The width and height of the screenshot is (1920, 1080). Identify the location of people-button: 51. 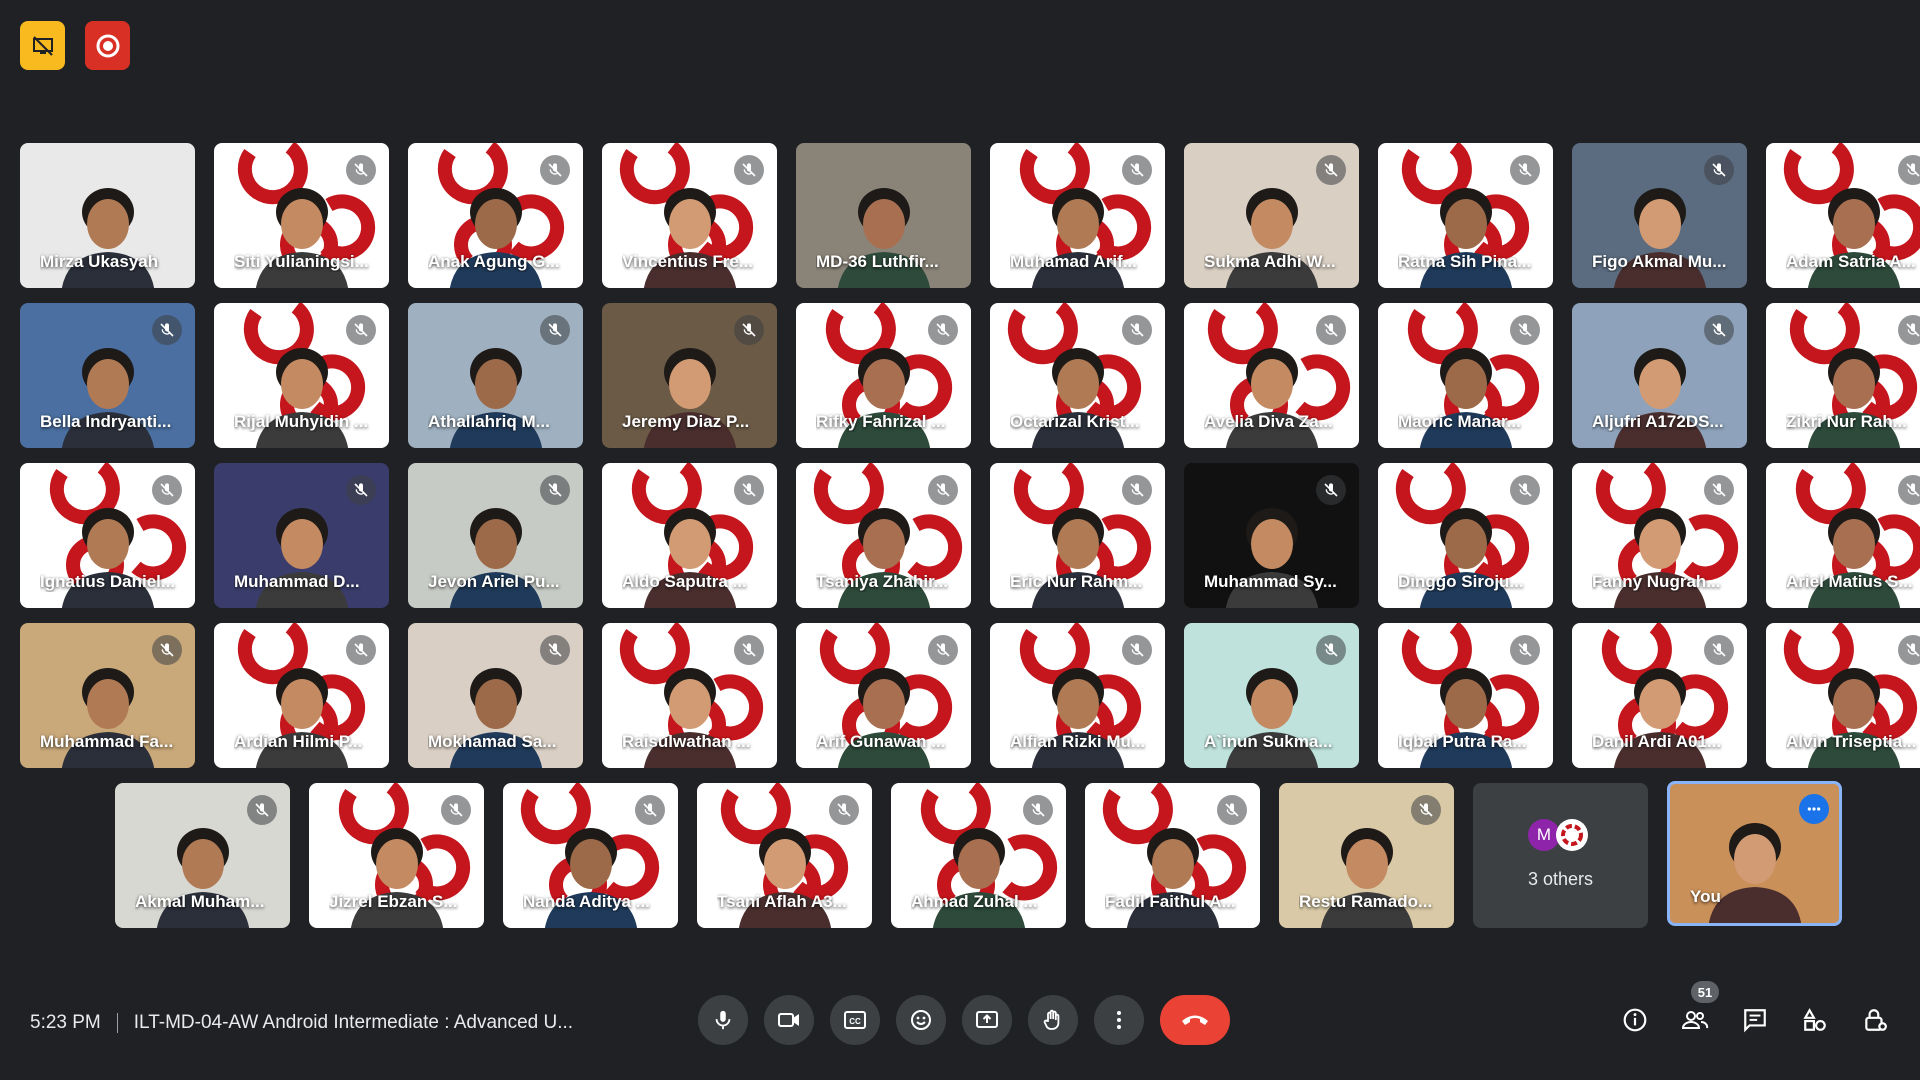
(1695, 1013).